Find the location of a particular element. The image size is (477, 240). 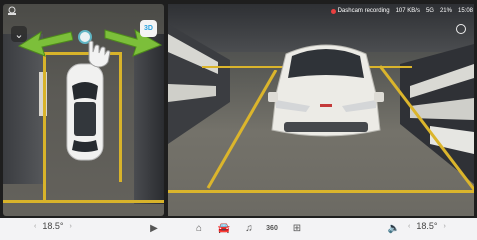

bottom-dock: ‹ 18.5° › ▶ ⌂ 🚘 ♫ 360 ⊞ 🔈 ‹ 18.5° › is located at coordinates (238, 229).